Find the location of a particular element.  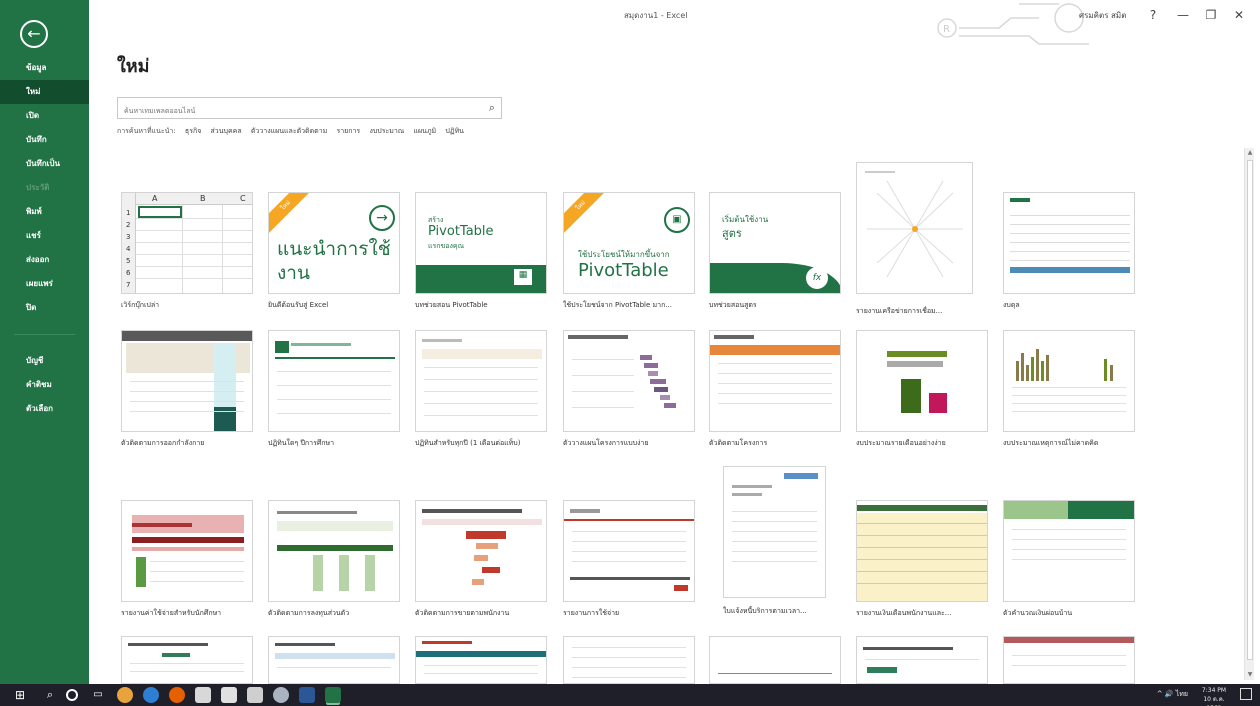

firefox-icon is located at coordinates (177, 695).